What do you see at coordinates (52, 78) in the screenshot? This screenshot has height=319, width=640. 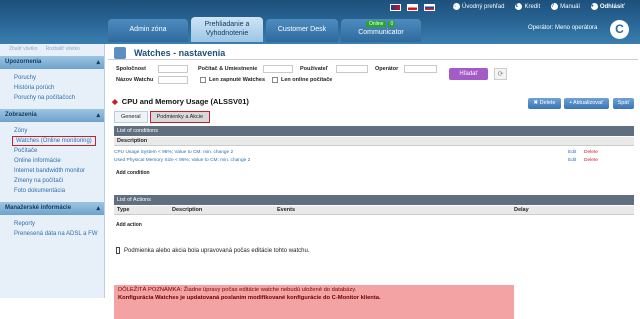 I see `sidebar-item-poruchy: Poruchy` at bounding box center [52, 78].